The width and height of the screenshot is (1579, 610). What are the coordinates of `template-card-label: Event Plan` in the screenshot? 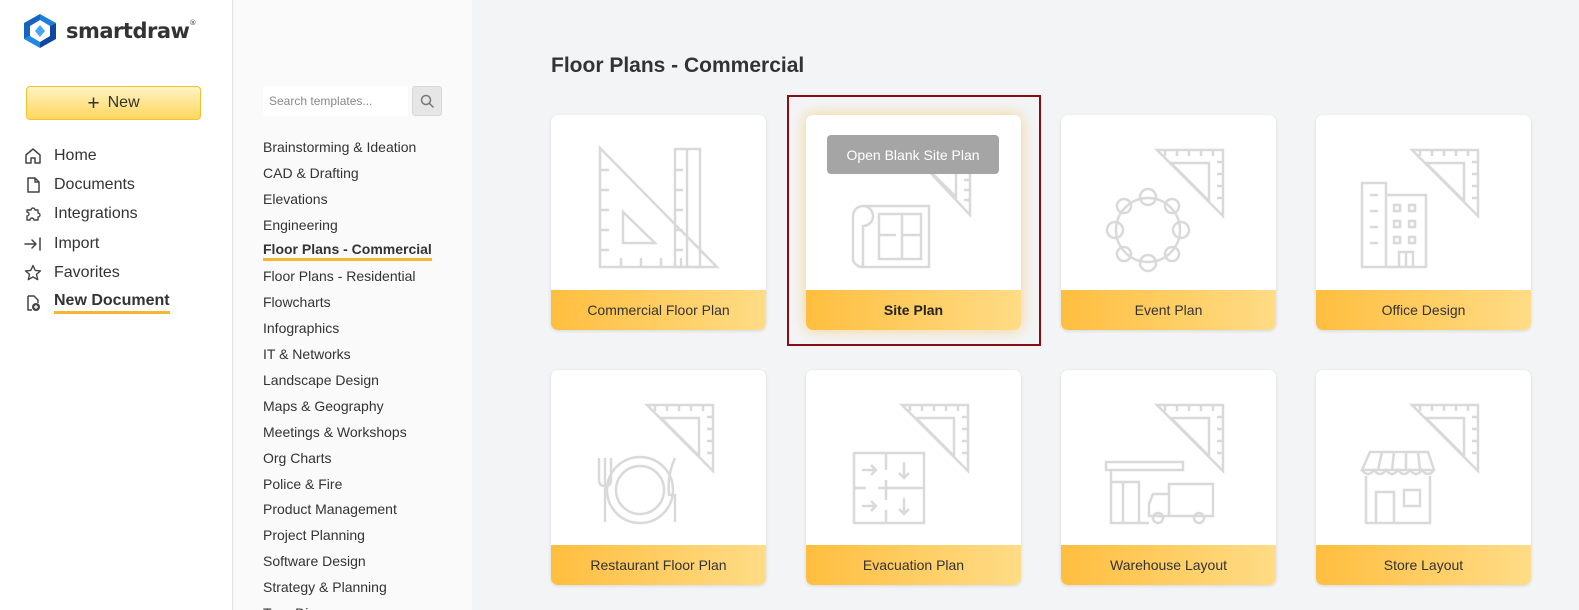 It's located at (1168, 310).